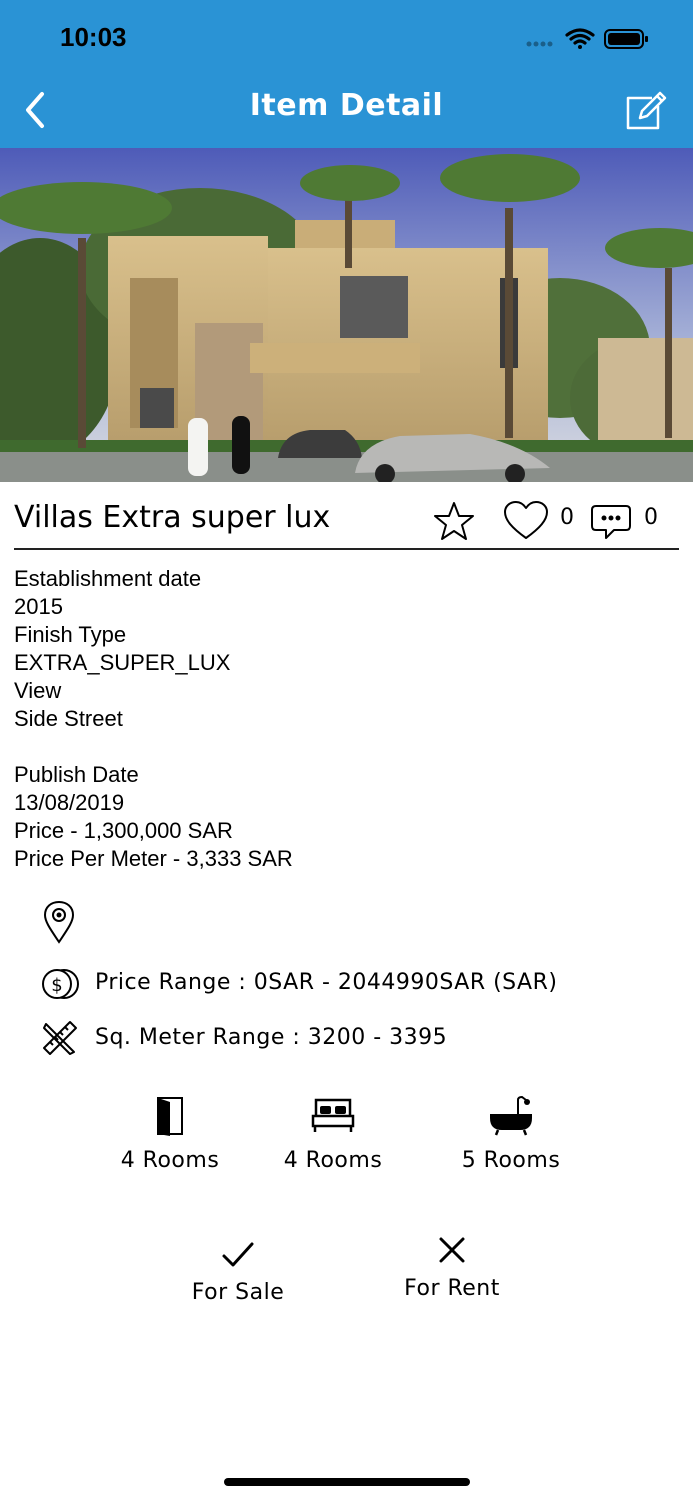 Image resolution: width=693 pixels, height=1500 pixels. I want to click on price-per-meter-text: Price Per Meter - 3,333 SAR, so click(153, 858).